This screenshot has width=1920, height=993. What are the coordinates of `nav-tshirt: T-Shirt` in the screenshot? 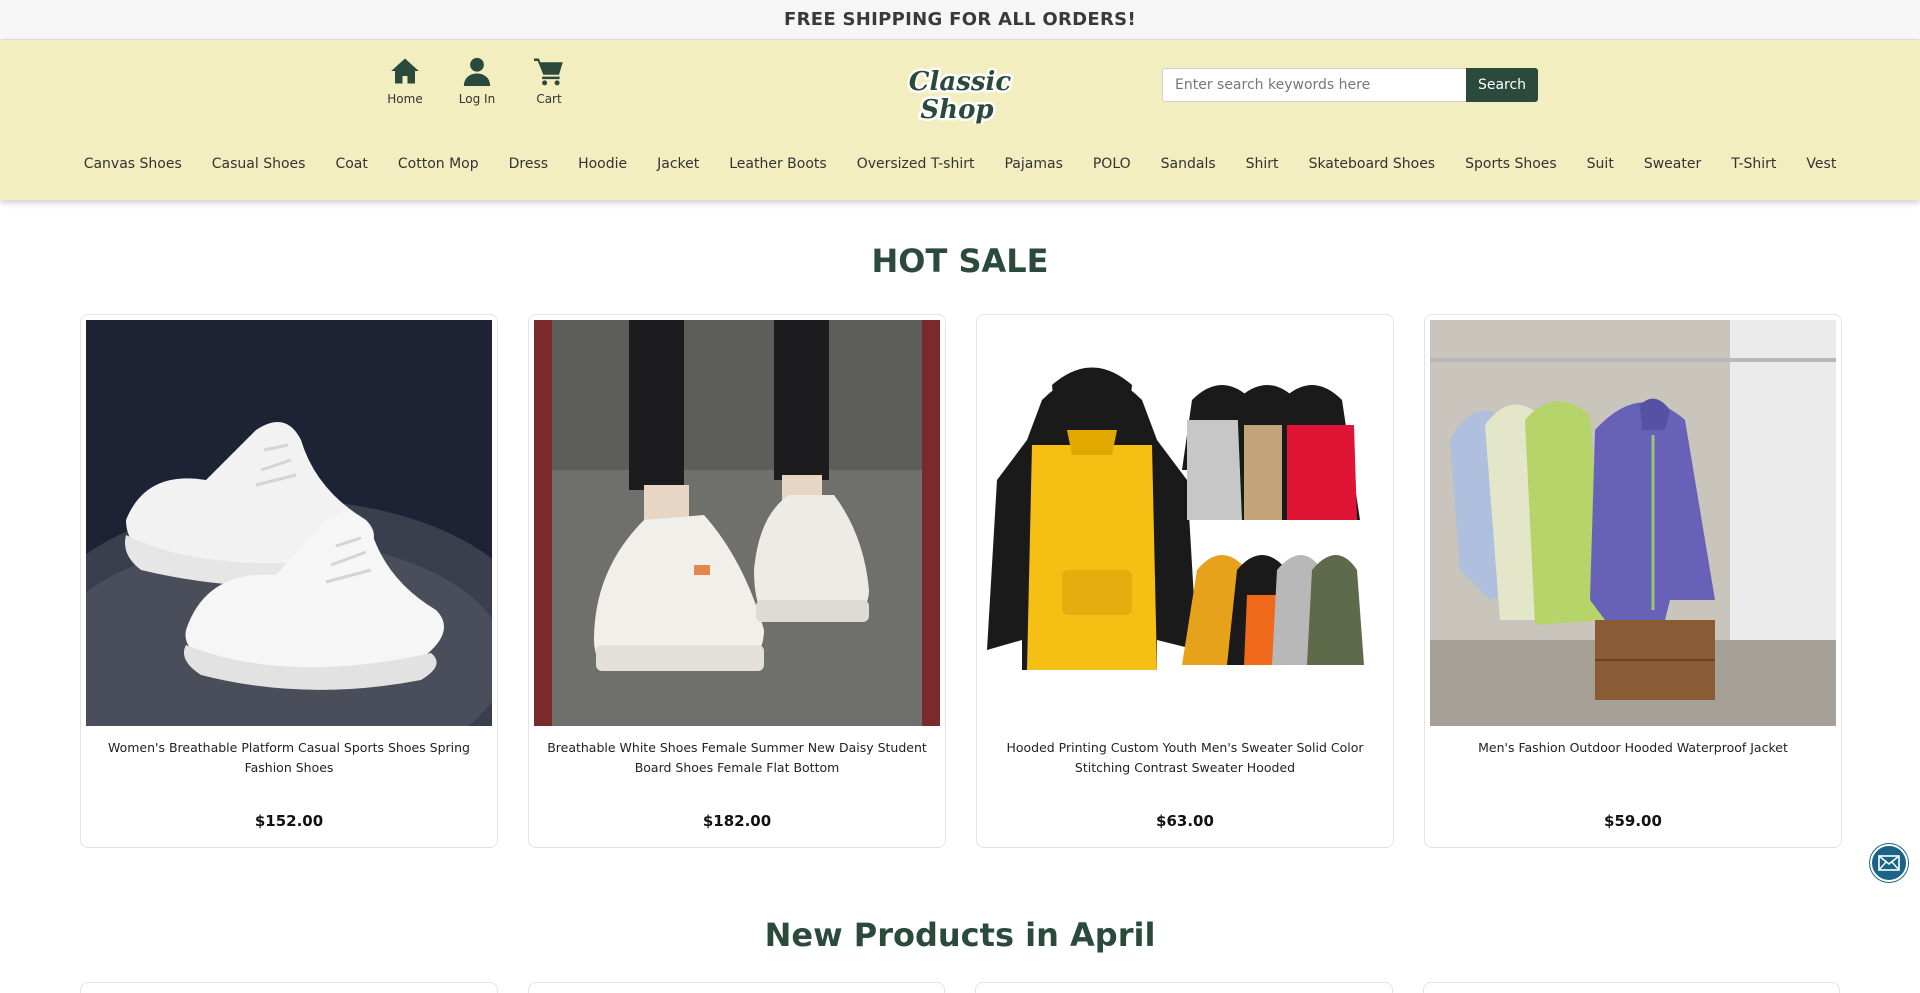 It's located at (1753, 164).